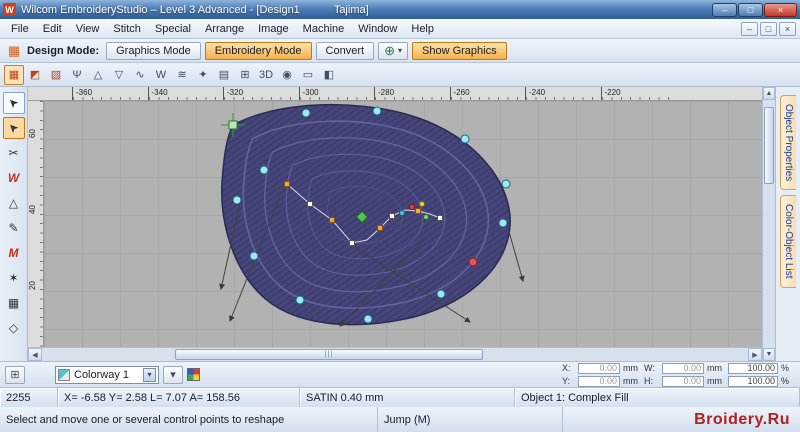  Describe the element at coordinates (769, 93) in the screenshot. I see `scroll-up-icon: ▲` at that location.